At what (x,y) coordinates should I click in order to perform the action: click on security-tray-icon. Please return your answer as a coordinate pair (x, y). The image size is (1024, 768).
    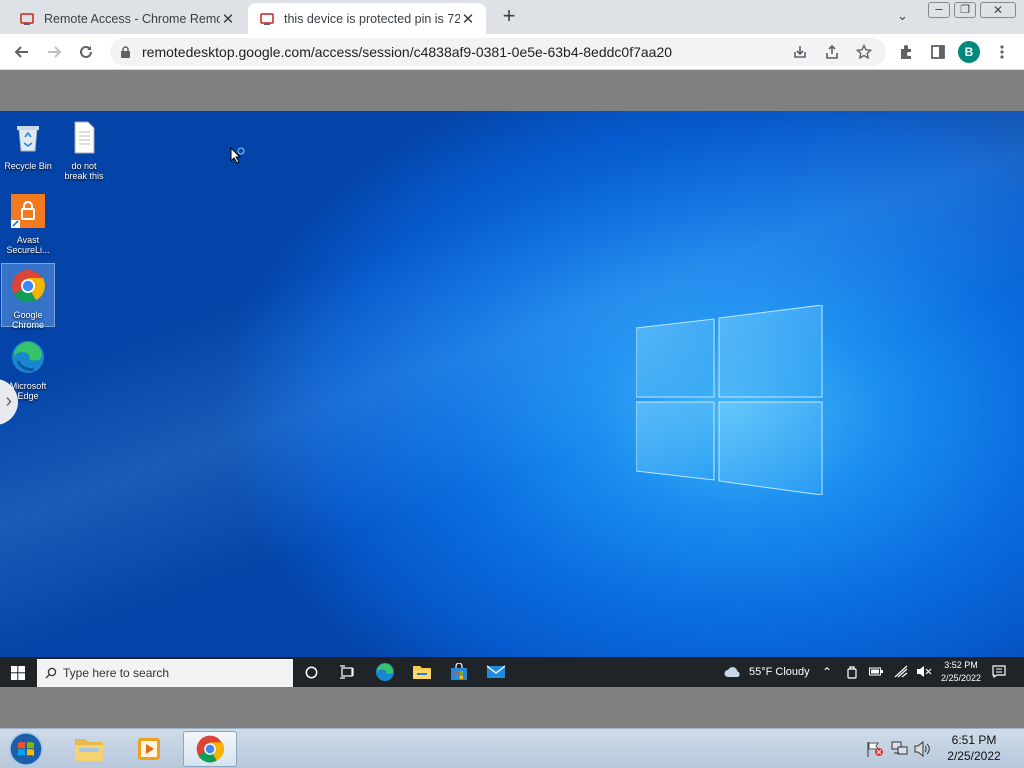
    Looking at the image, I should click on (852, 672).